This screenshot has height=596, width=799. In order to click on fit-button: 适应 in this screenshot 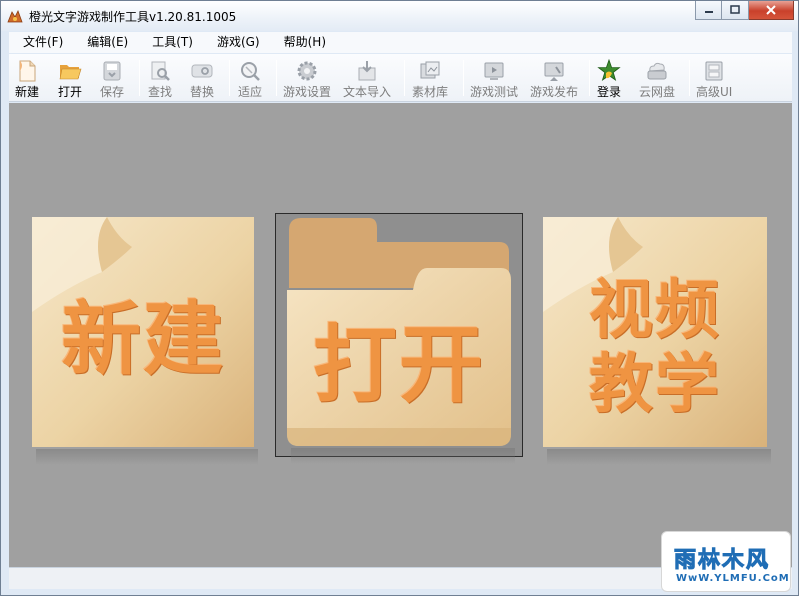, I will do `click(250, 78)`.